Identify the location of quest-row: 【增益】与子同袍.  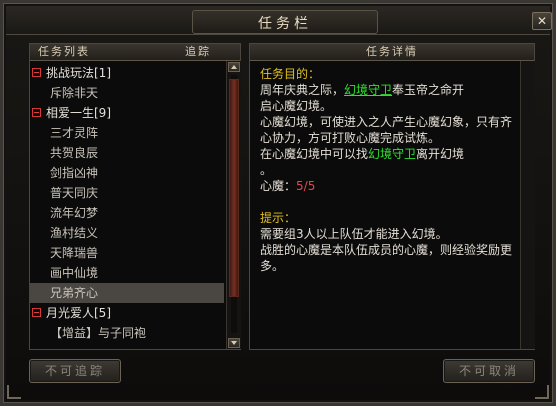
(127, 333).